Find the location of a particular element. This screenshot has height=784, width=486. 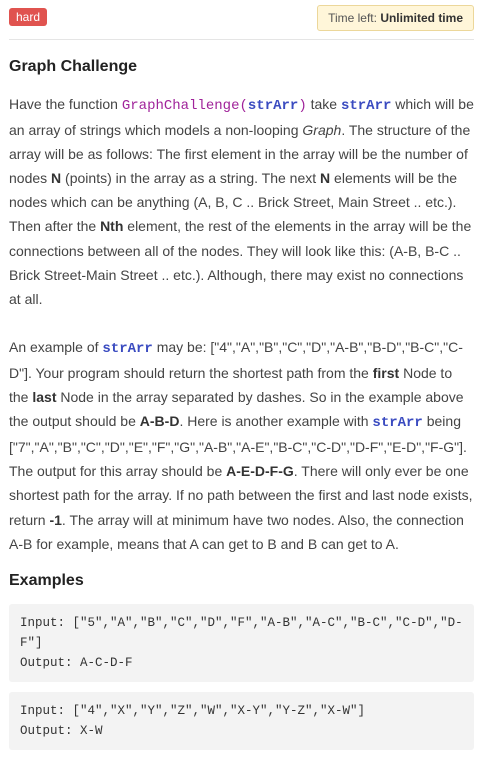

example-output: Output: X-W is located at coordinates (61, 730).